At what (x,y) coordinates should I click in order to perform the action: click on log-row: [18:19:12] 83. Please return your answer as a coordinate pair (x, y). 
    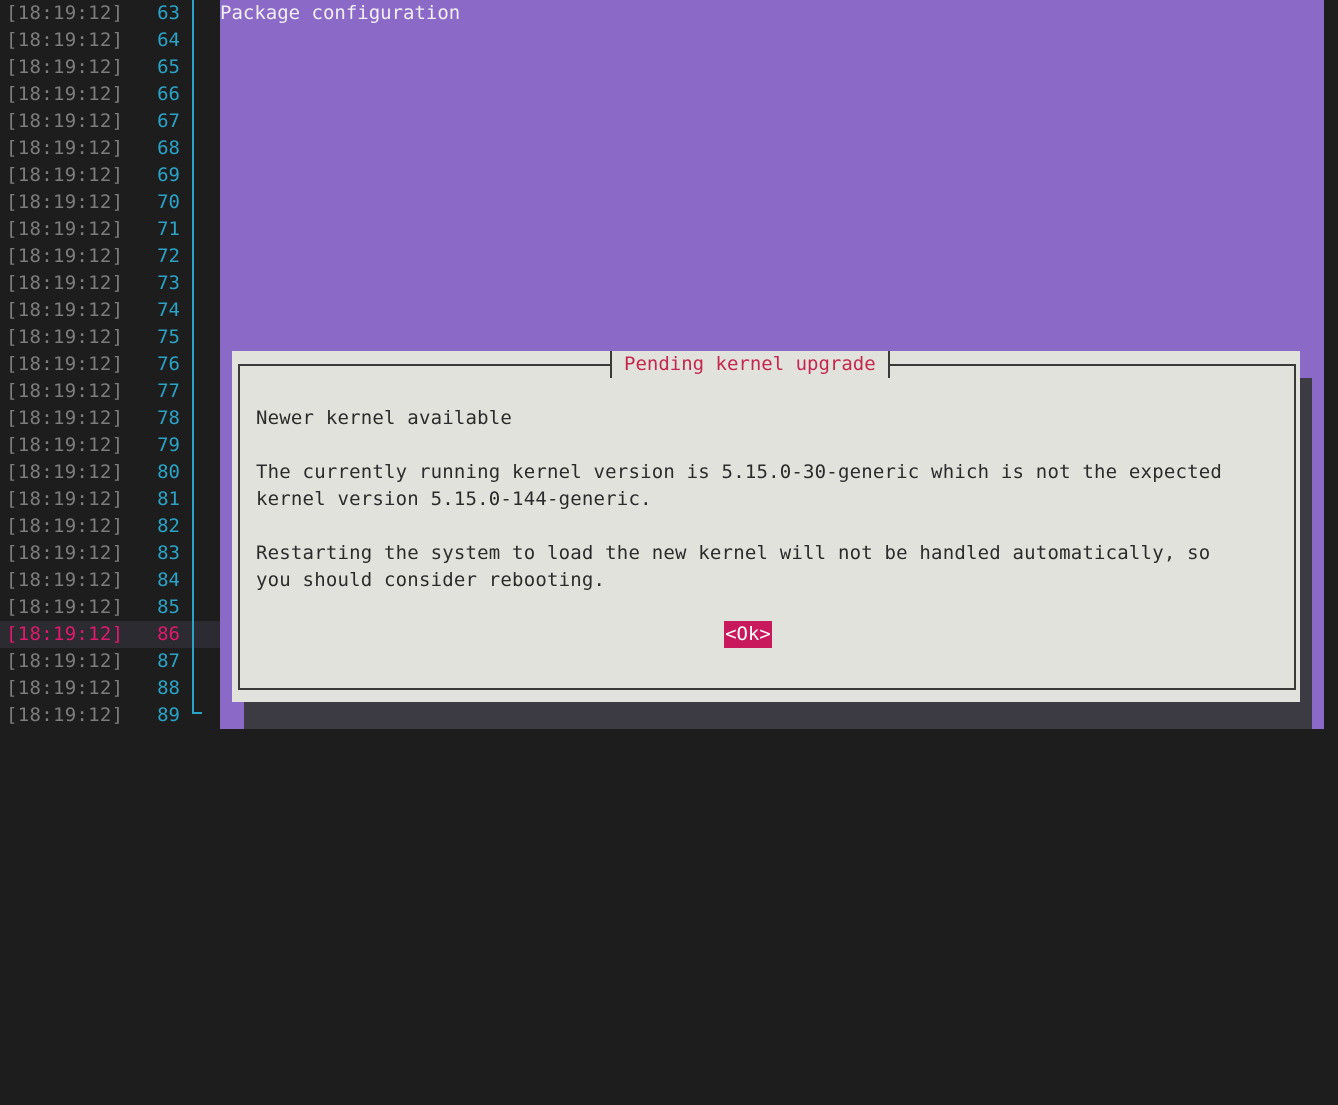
    Looking at the image, I should click on (110, 553).